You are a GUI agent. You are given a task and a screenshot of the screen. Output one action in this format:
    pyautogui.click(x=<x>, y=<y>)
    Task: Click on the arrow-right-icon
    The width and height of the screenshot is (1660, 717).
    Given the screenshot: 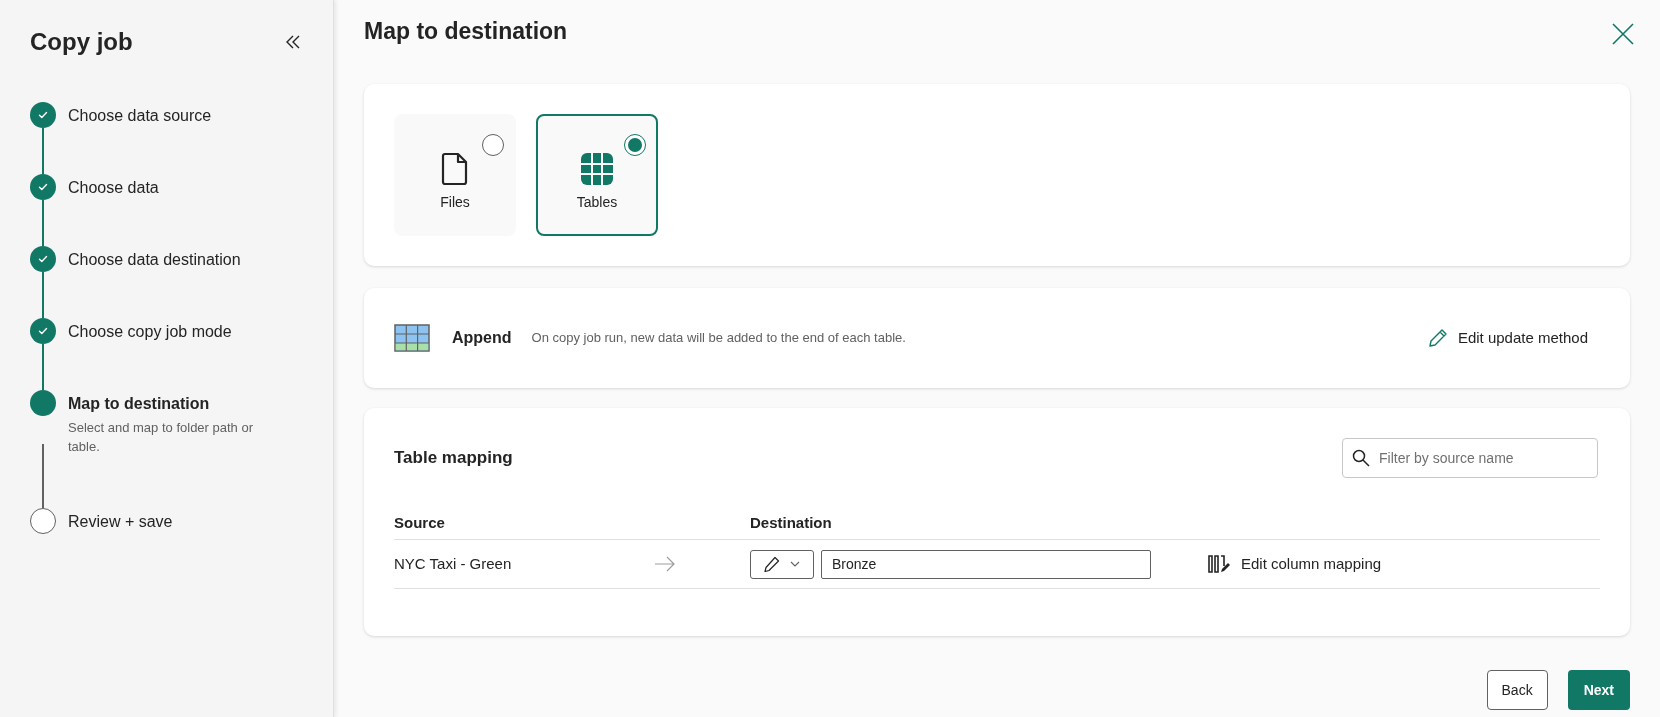 What is the action you would take?
    pyautogui.click(x=665, y=564)
    